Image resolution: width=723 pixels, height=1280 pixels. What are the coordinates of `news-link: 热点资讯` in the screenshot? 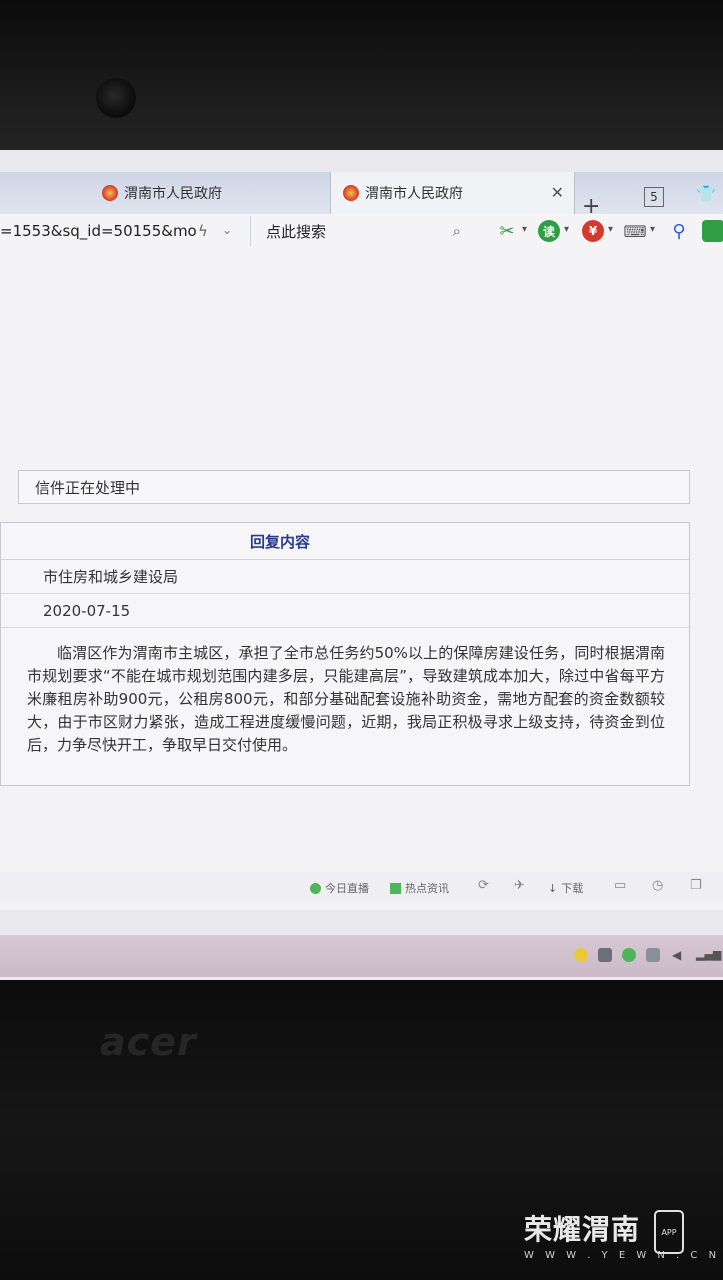 It's located at (419, 888).